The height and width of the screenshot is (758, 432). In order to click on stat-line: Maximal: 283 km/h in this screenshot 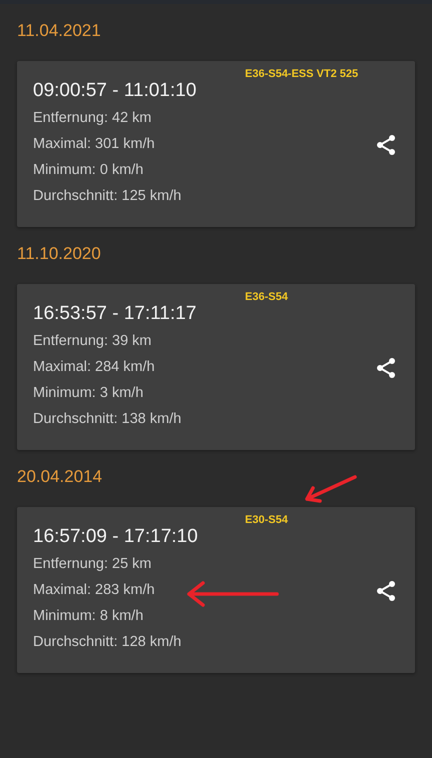, I will do `click(94, 590)`.